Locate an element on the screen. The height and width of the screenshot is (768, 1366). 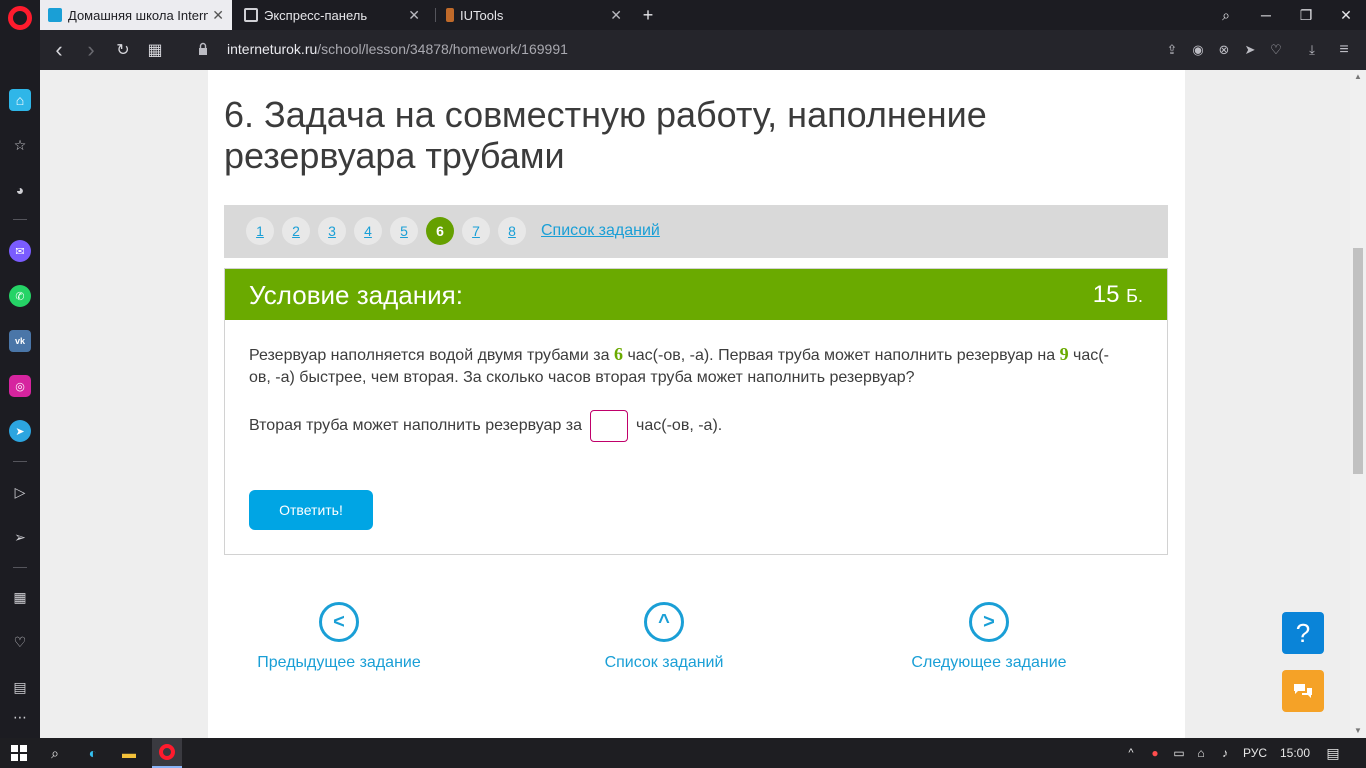
opera-logo-small-icon is located at coordinates (167, 752).